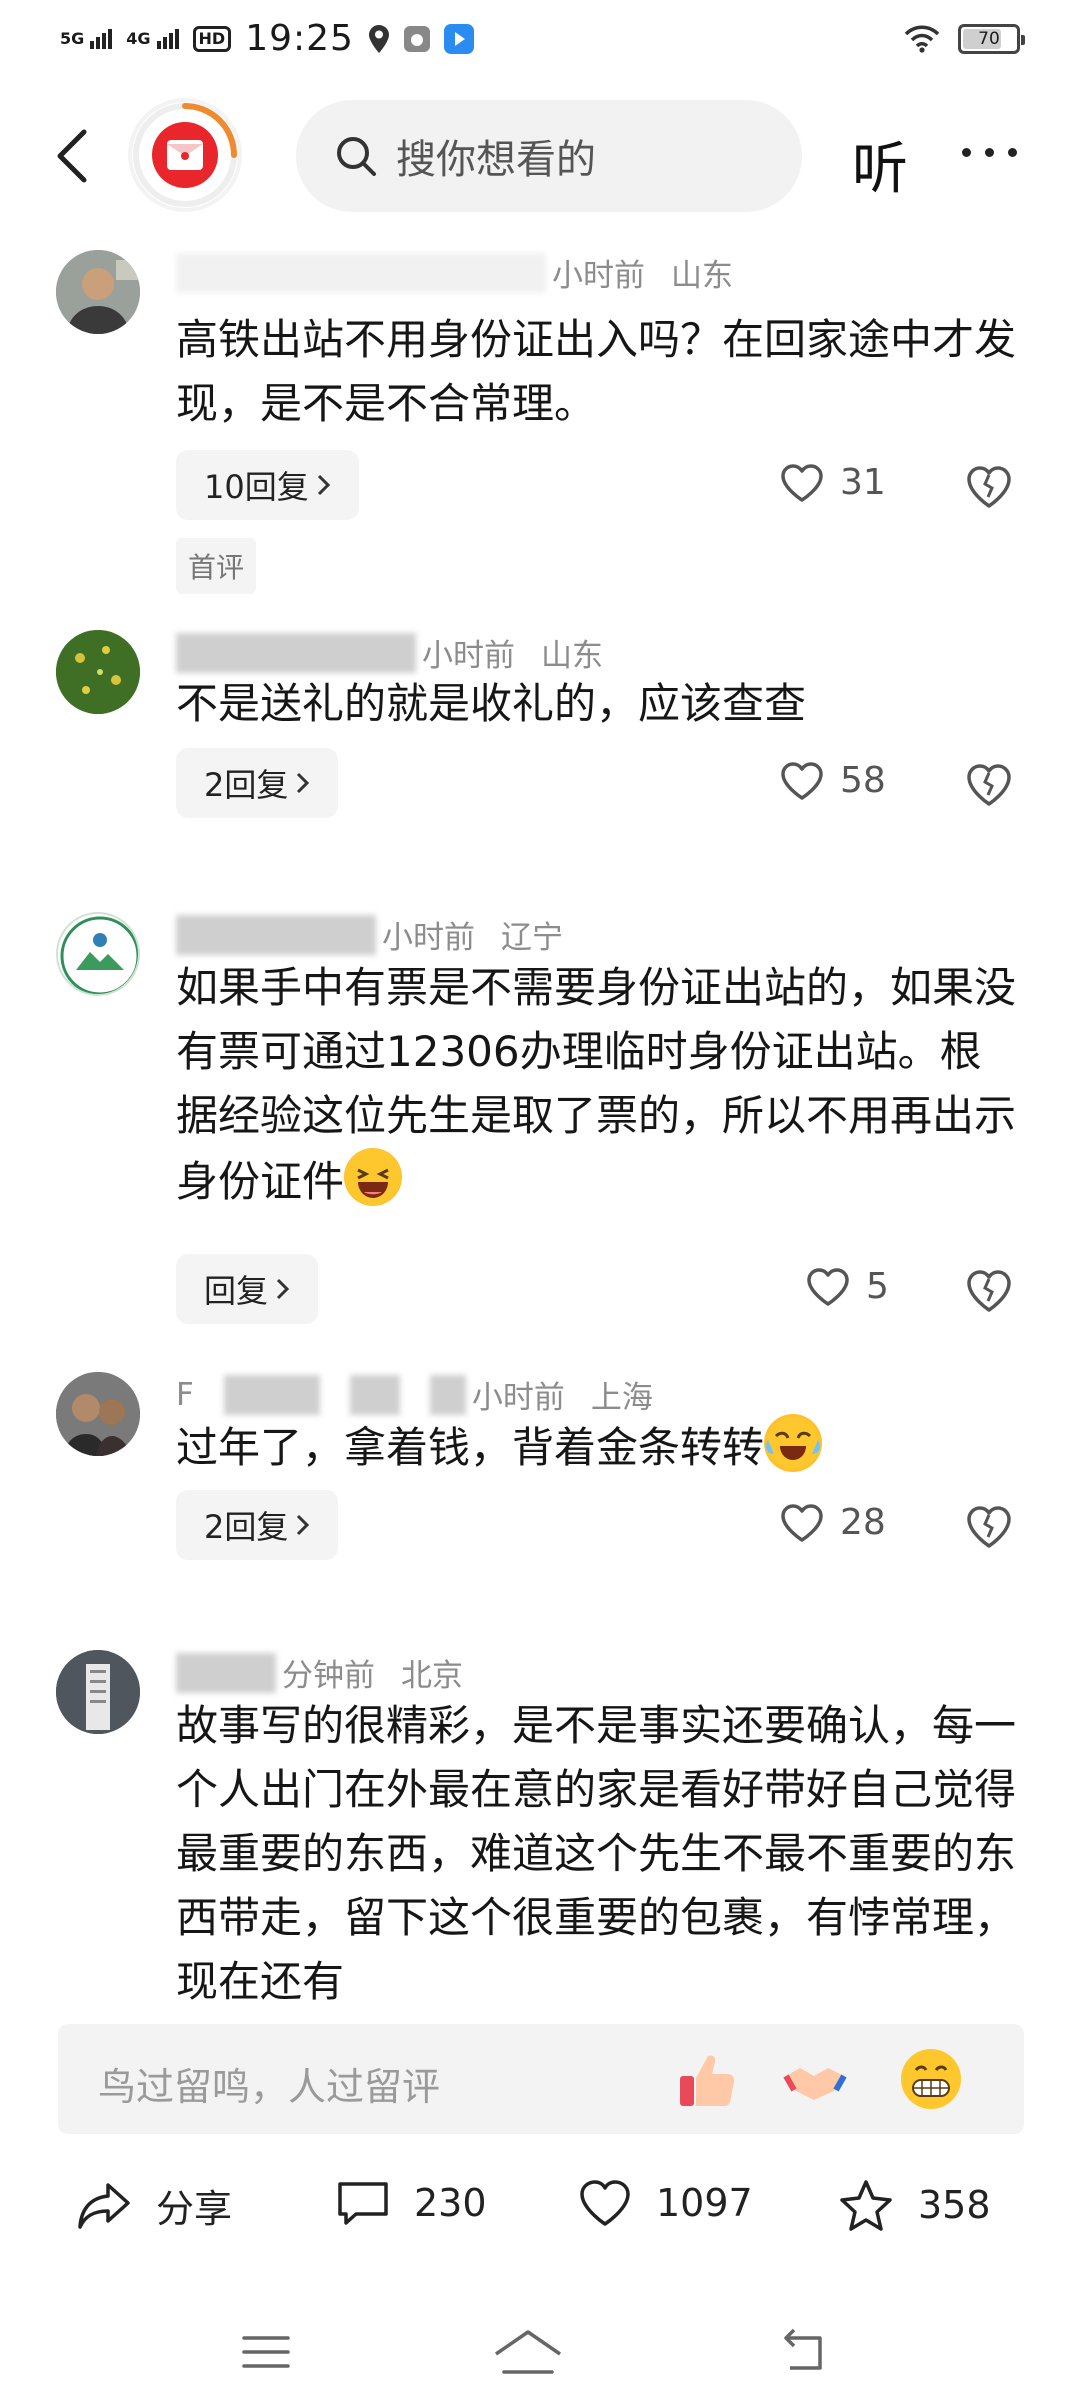  Describe the element at coordinates (541, 2079) in the screenshot. I see `comment-input: 鸟过留鸣，人过留评` at that location.